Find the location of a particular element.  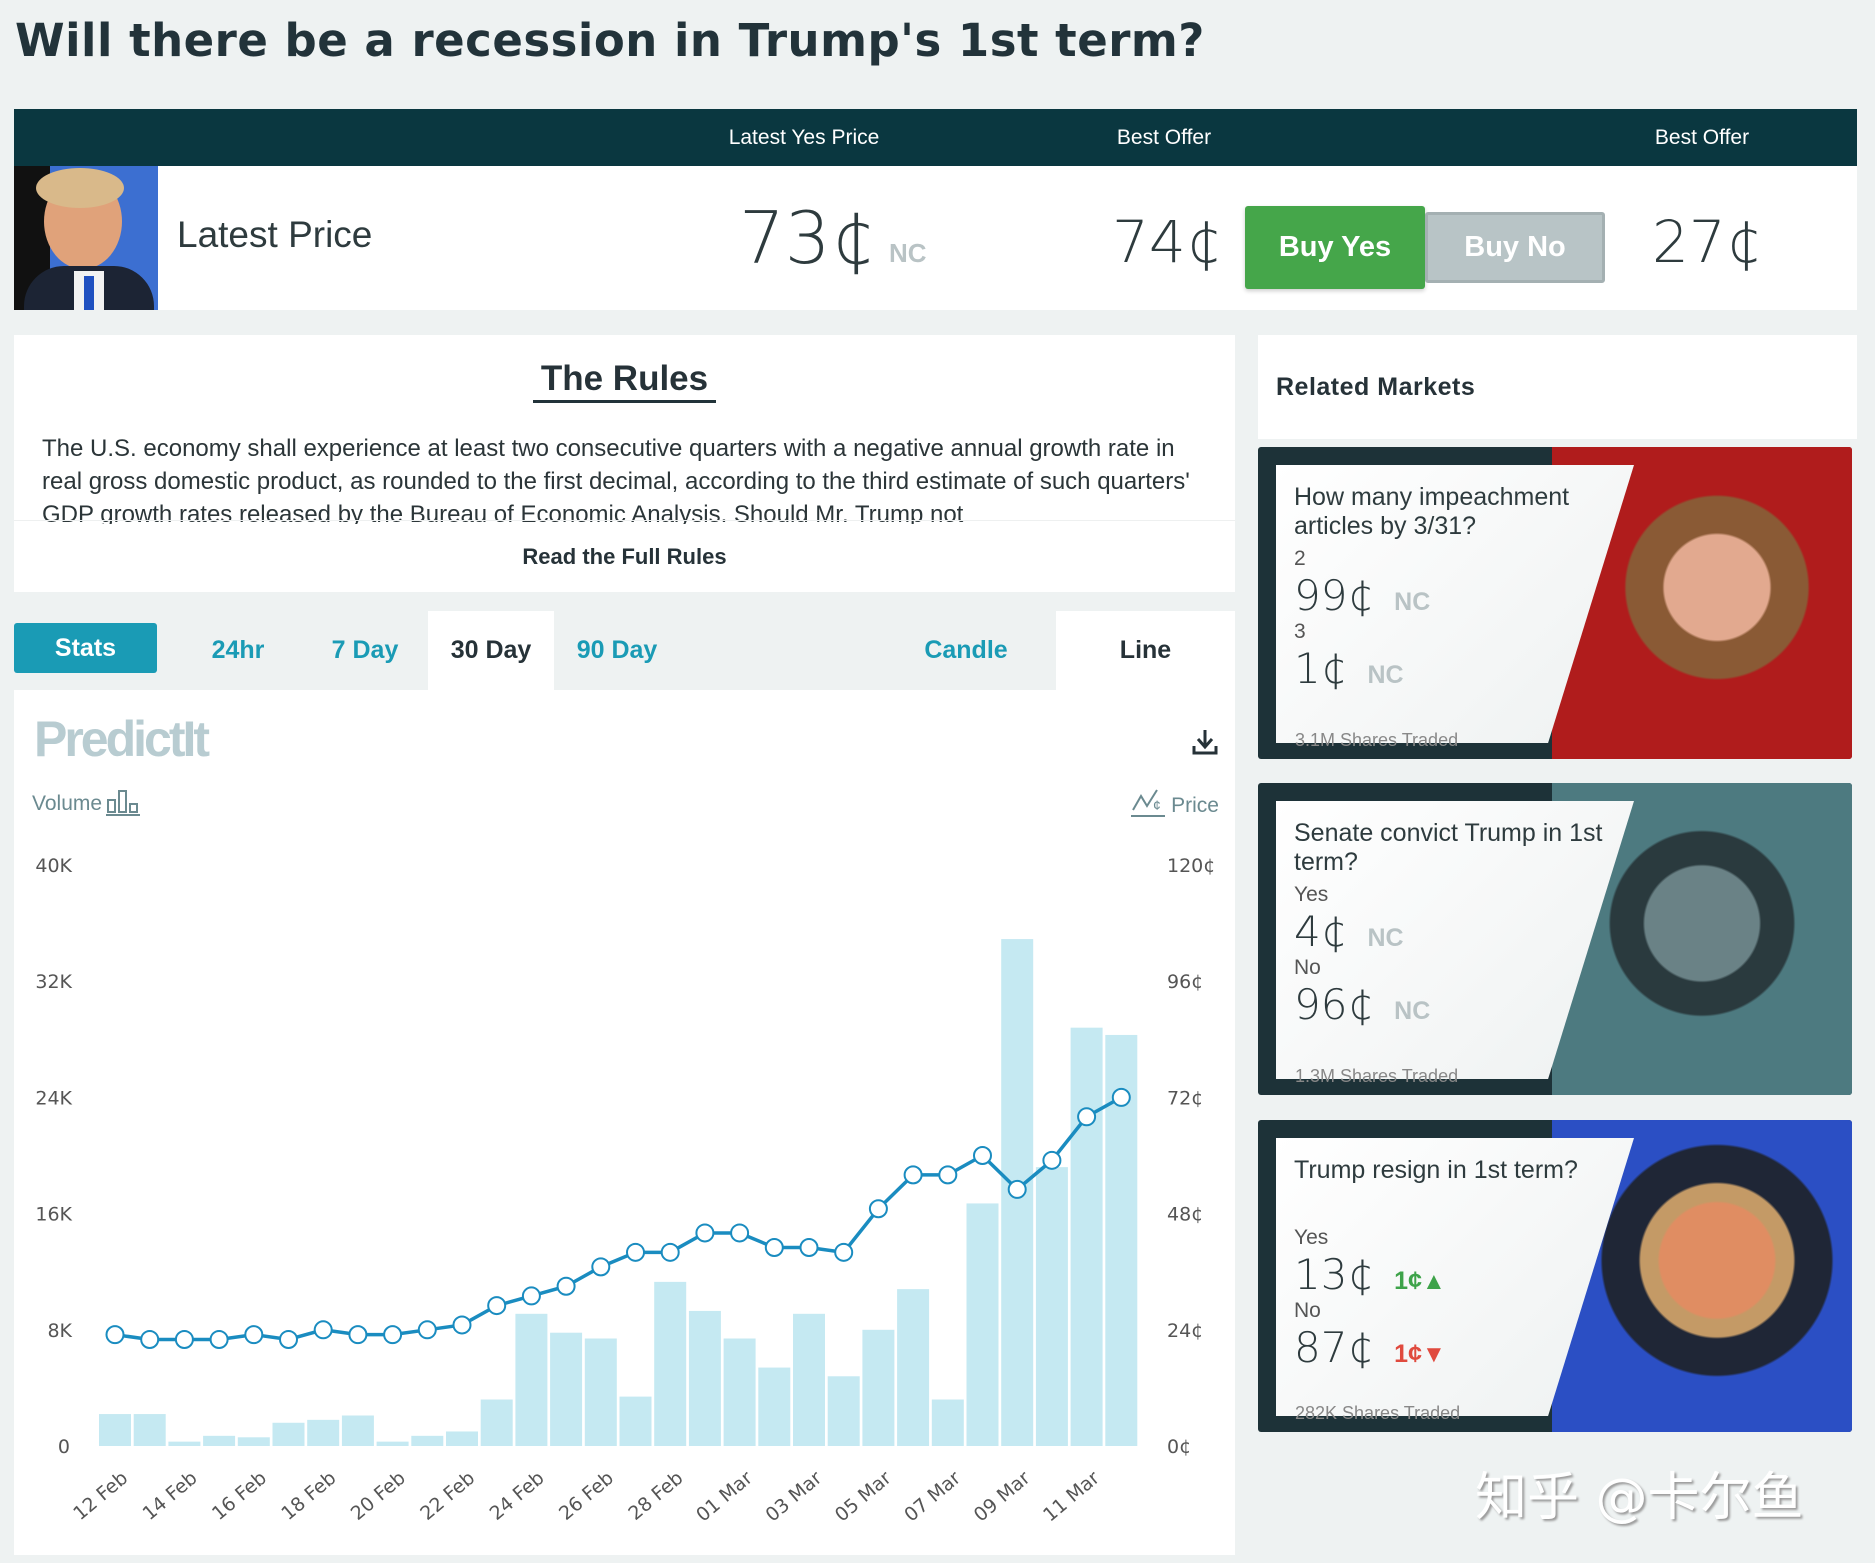

x-axis-tick: 12 Feb is located at coordinates (100, 1496).